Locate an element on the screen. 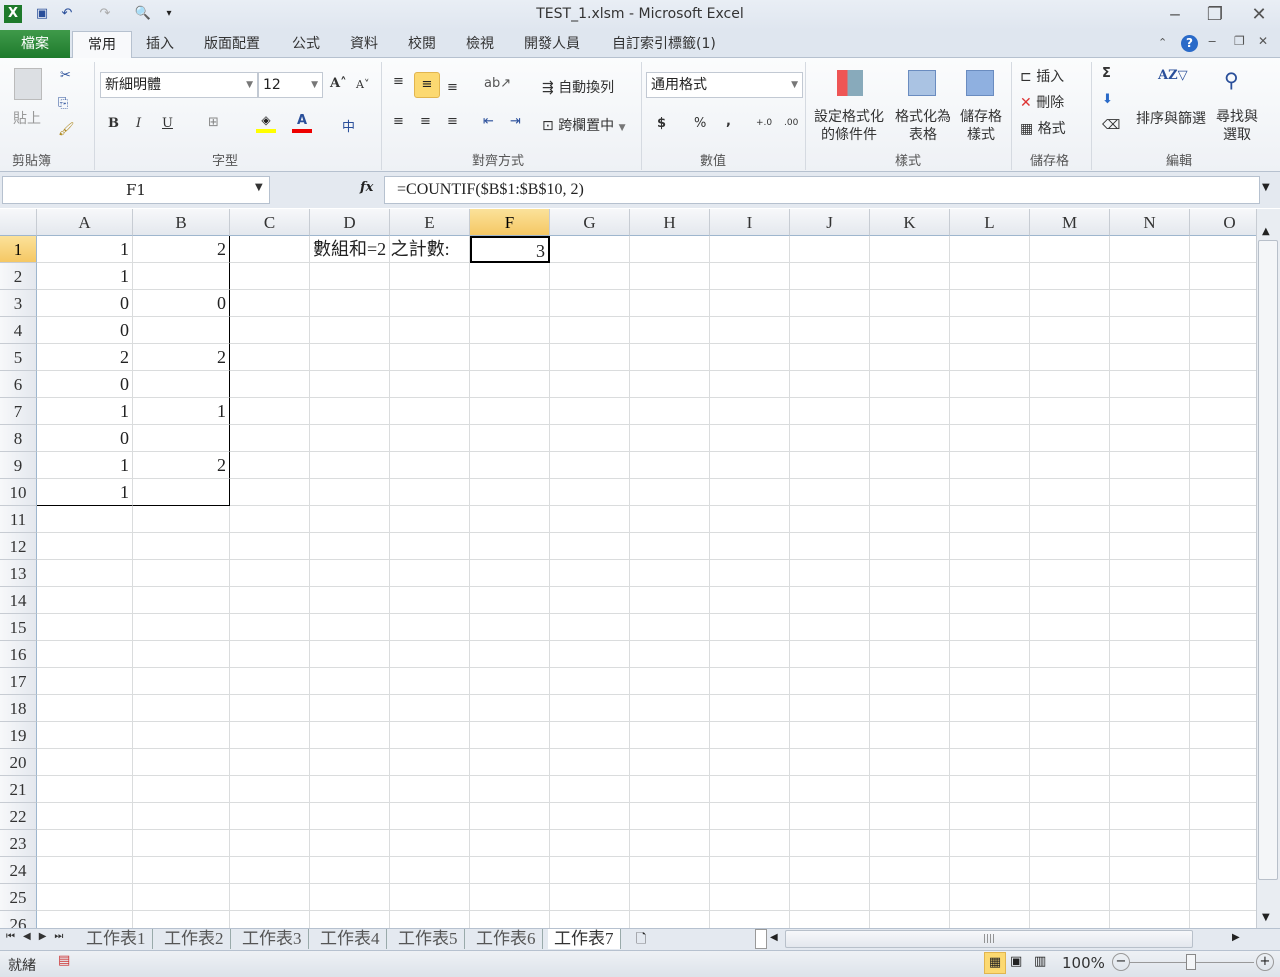 This screenshot has width=1280, height=977. cell-J17 is located at coordinates (830, 681).